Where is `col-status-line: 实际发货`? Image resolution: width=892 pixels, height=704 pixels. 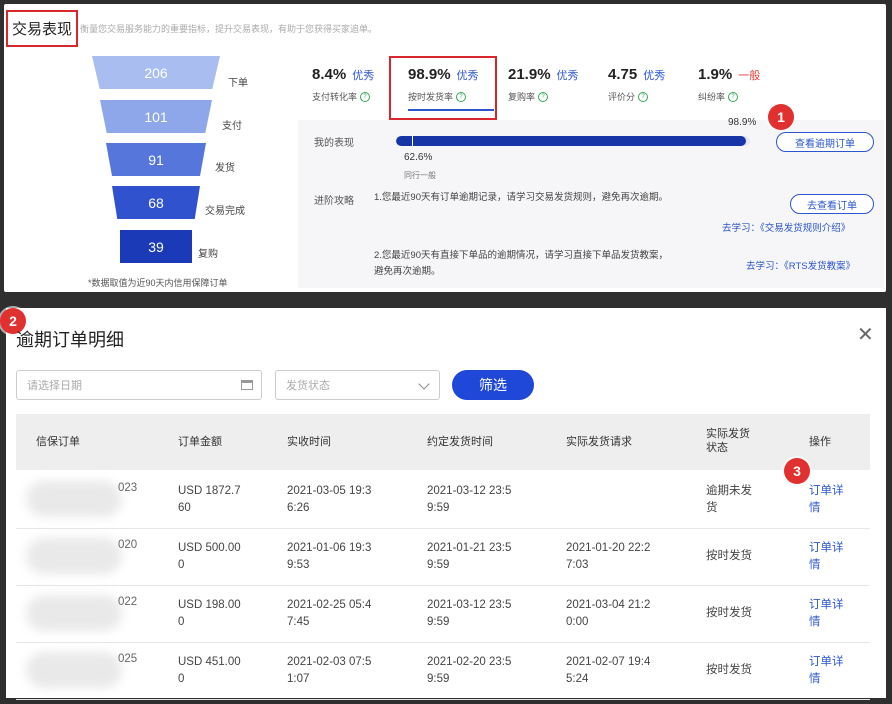 col-status-line: 实际发货 is located at coordinates (728, 434).